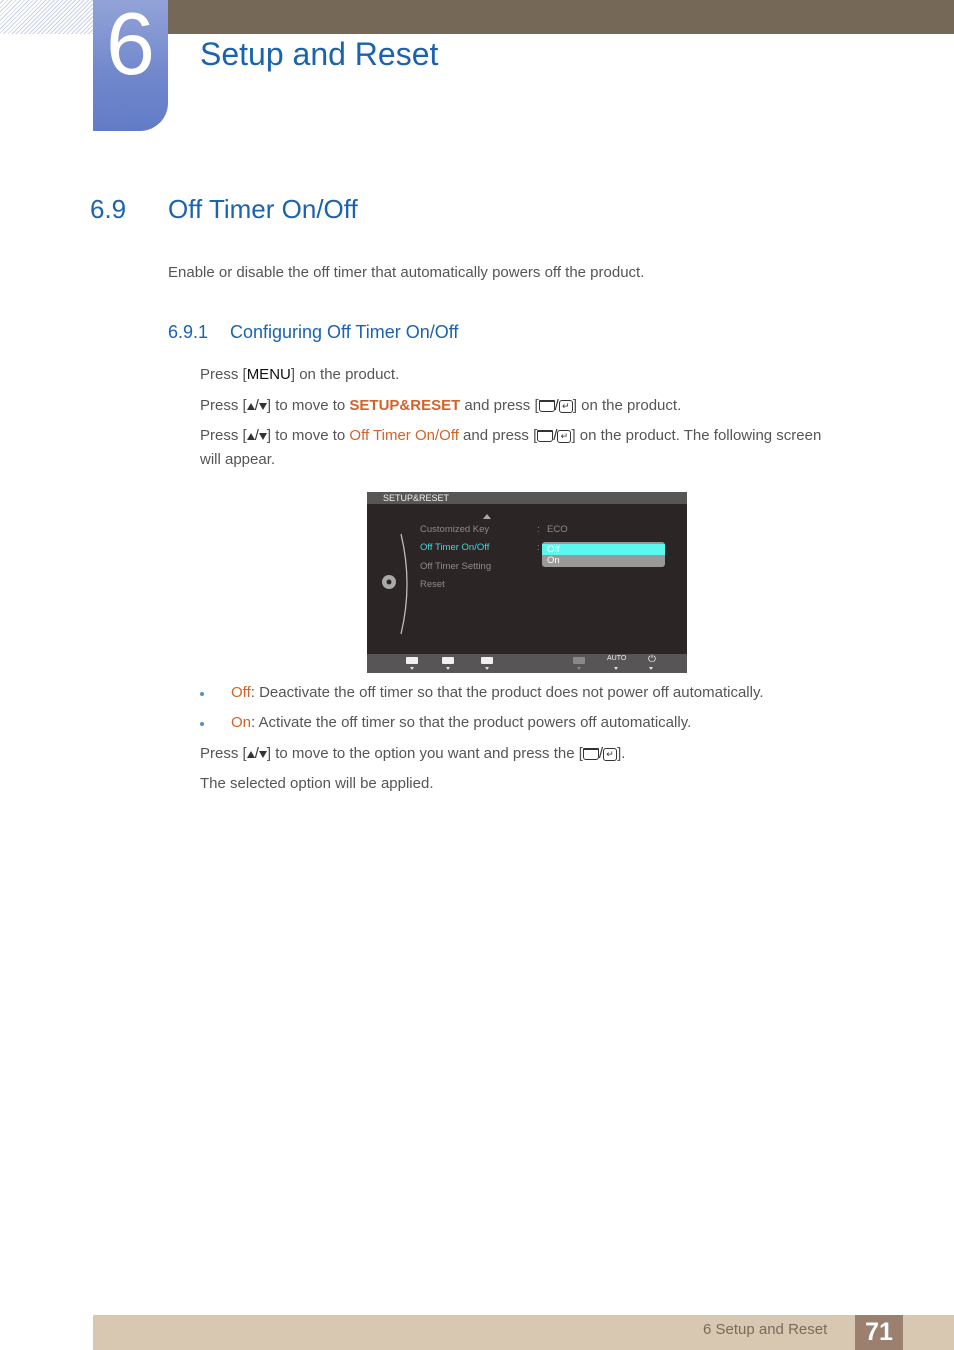  Describe the element at coordinates (188, 332) in the screenshot. I see `subsection-number: 6.9.1` at that location.